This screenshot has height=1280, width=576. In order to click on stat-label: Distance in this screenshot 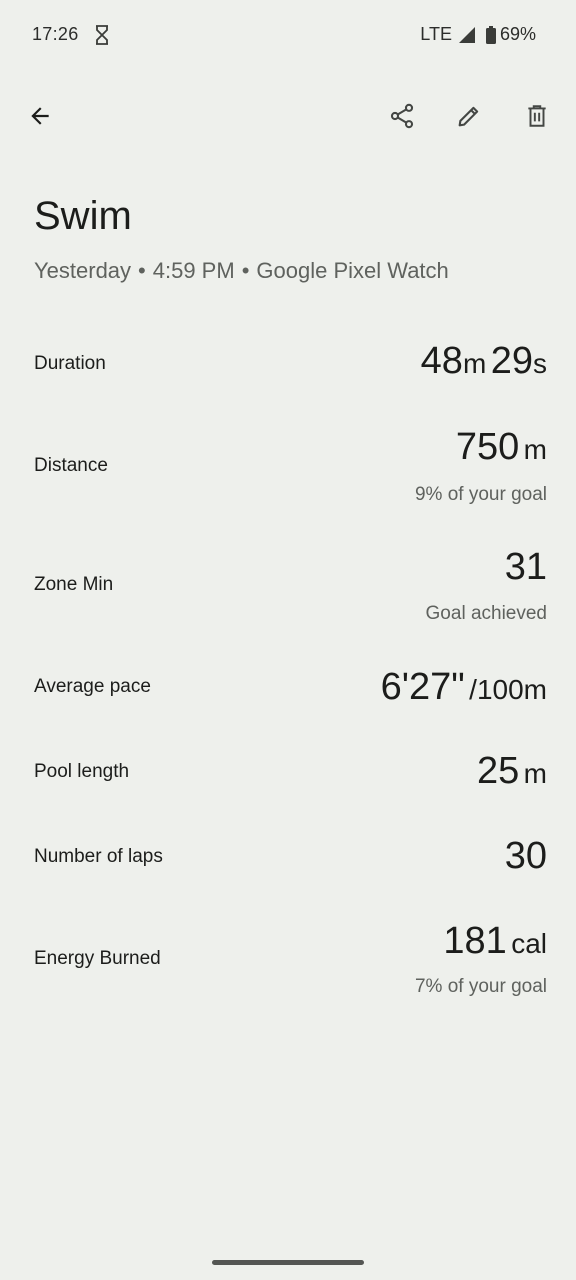, I will do `click(71, 465)`.